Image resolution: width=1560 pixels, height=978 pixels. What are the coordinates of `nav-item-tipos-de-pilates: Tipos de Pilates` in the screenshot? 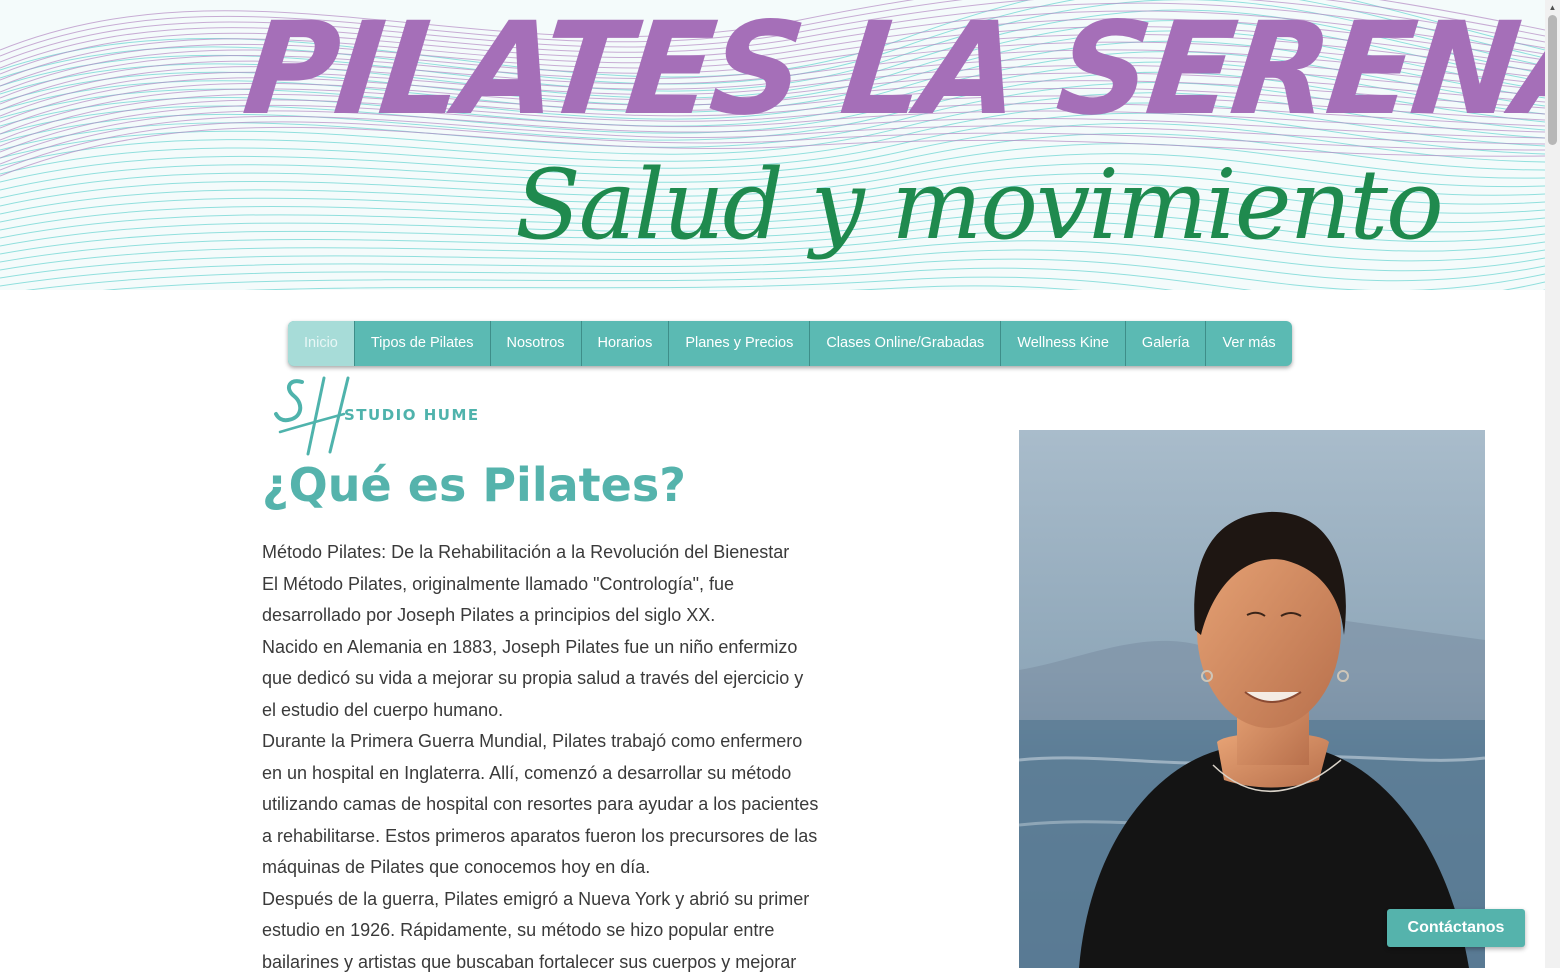 It's located at (423, 343).